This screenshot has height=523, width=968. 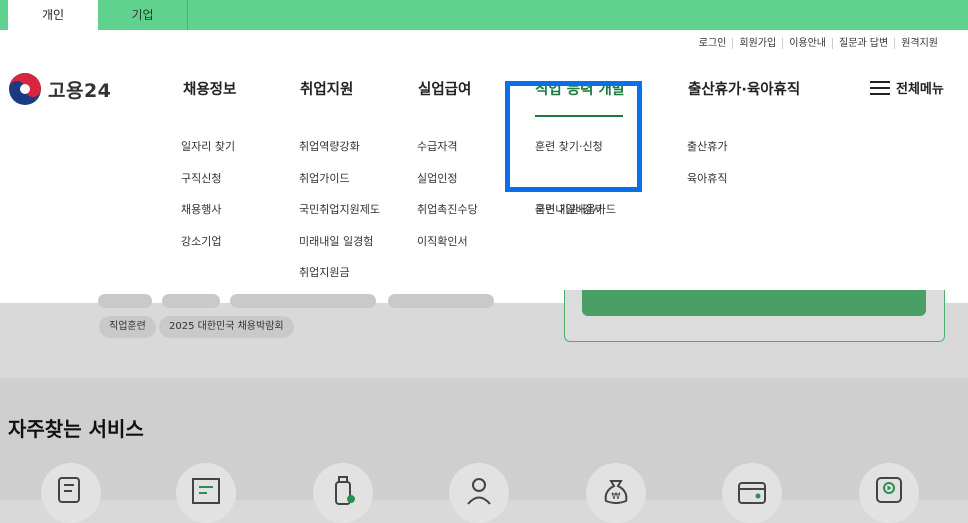 What do you see at coordinates (713, 43) in the screenshot?
I see `login-link: 로그인` at bounding box center [713, 43].